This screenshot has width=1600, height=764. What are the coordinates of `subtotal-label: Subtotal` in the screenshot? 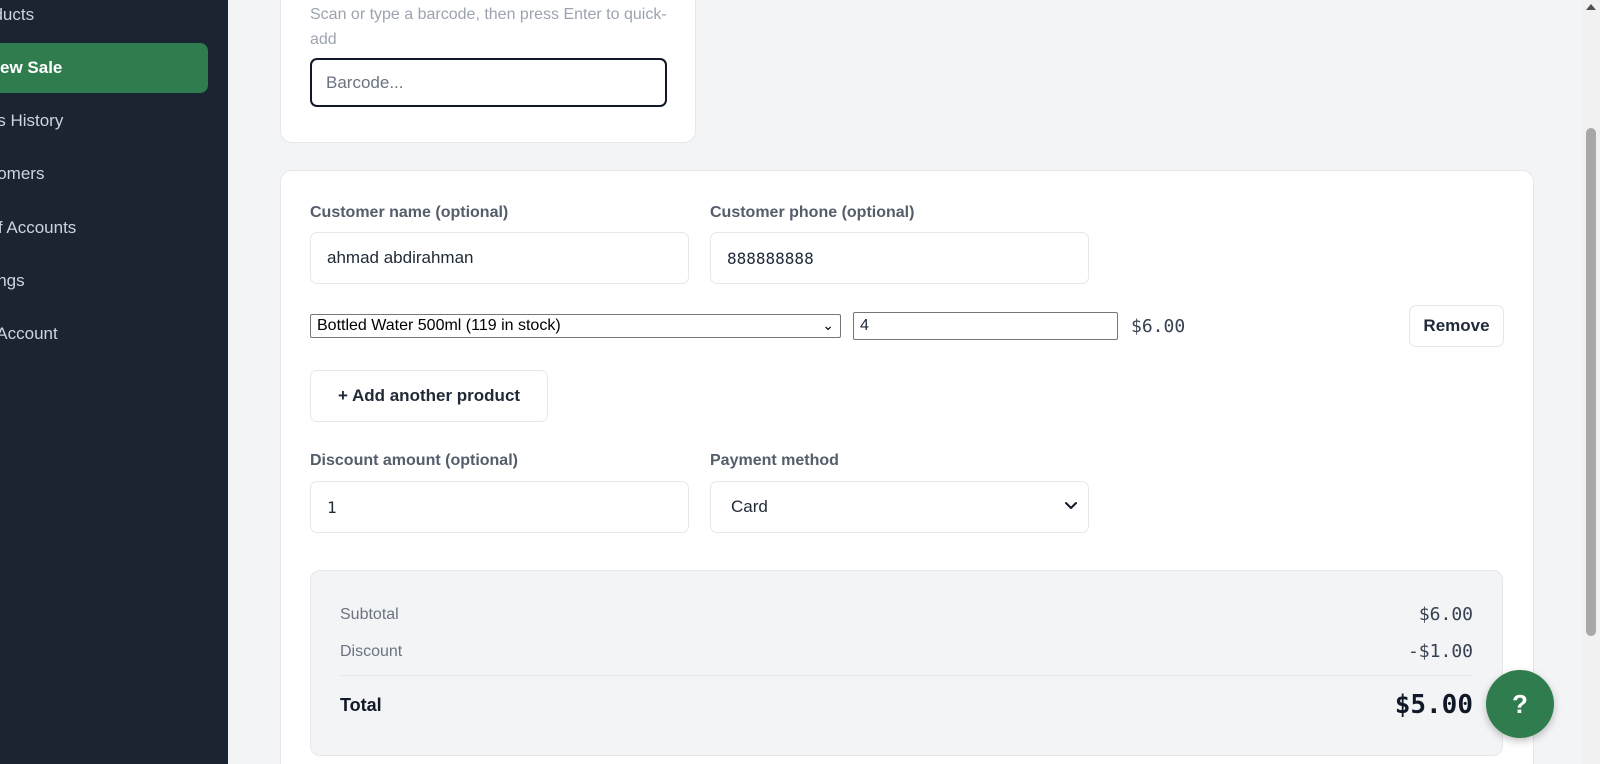 It's located at (369, 614).